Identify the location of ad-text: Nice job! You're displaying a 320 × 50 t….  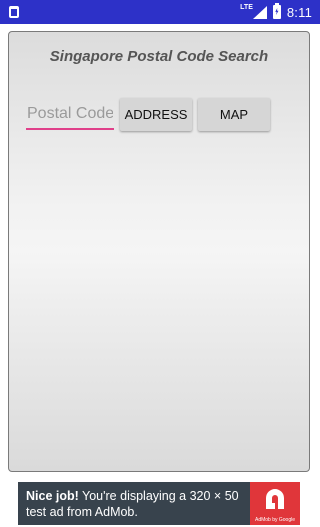
(137, 504).